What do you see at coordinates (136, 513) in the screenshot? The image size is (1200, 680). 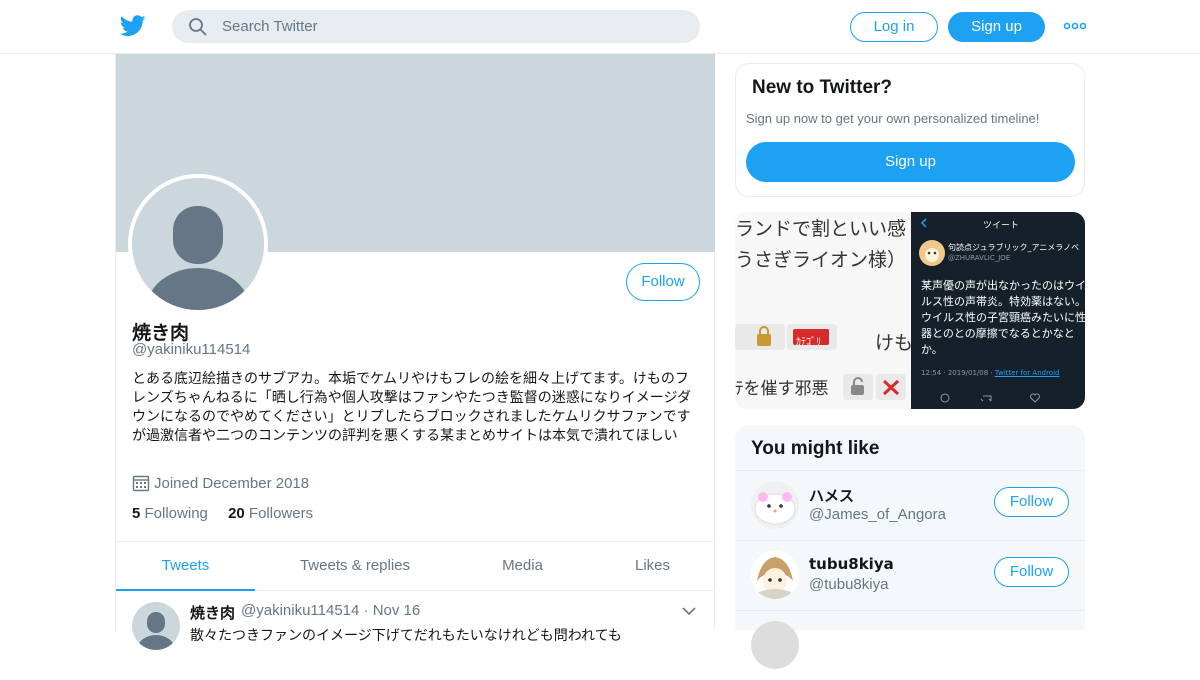 I see `following-count: 5` at bounding box center [136, 513].